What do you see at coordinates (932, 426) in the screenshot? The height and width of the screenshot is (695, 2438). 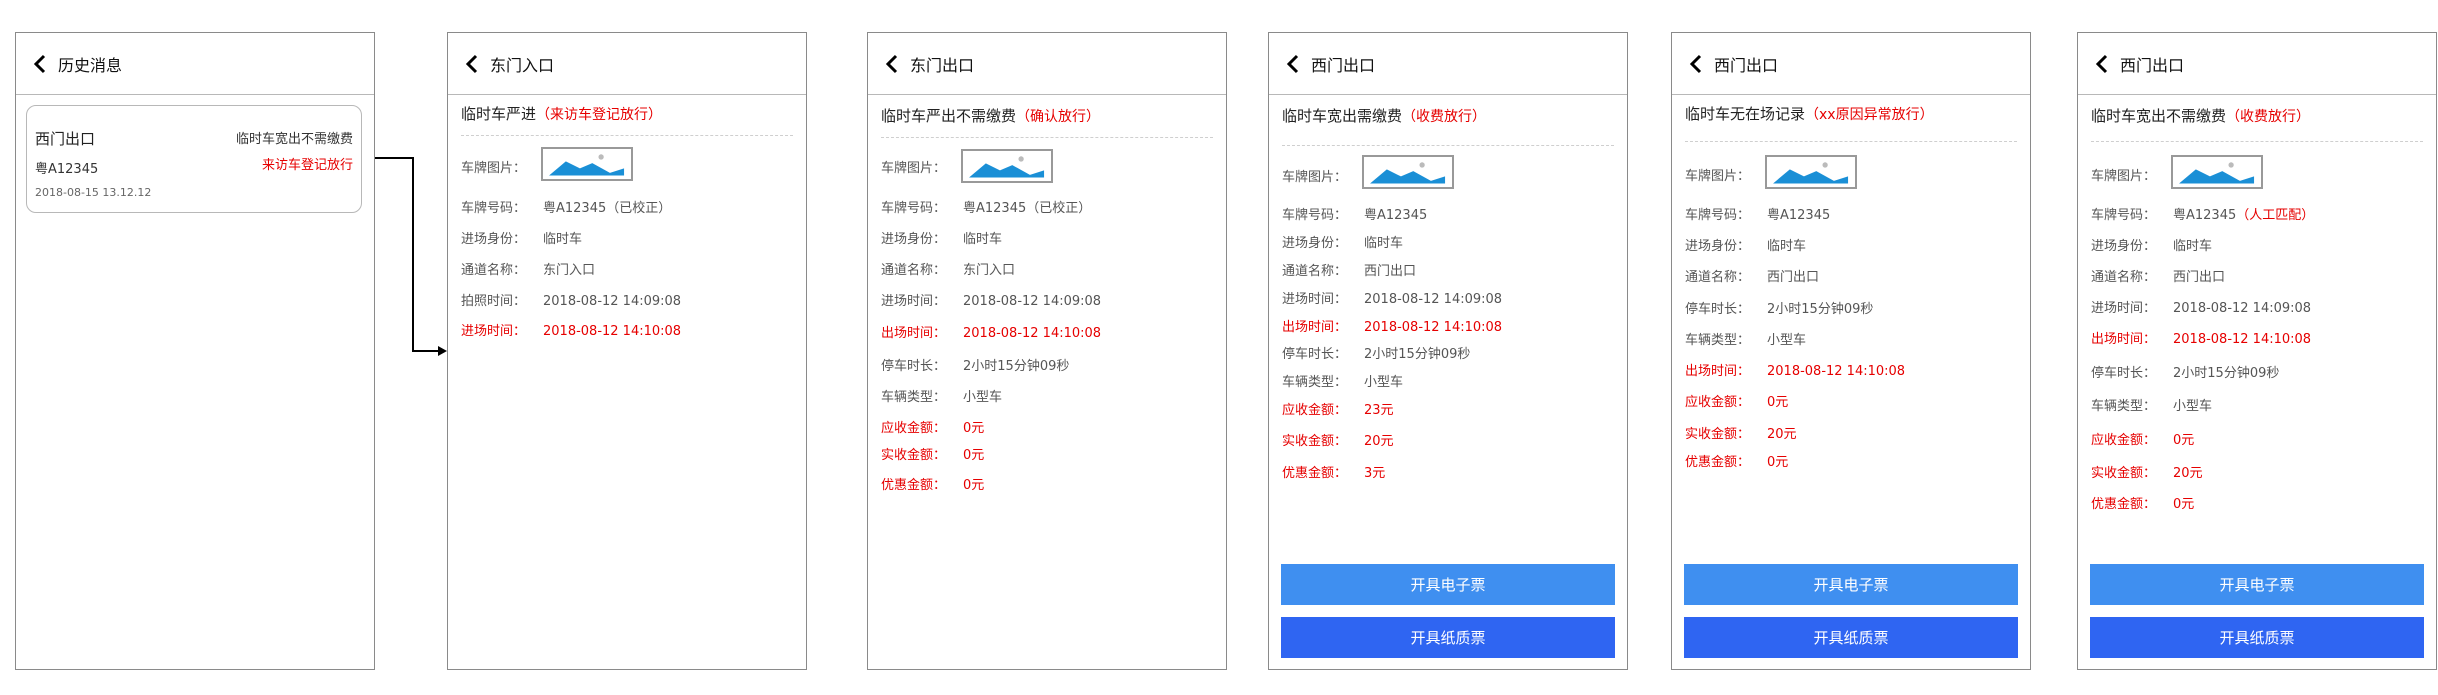 I see `detail-row: 应收金额： 0元` at bounding box center [932, 426].